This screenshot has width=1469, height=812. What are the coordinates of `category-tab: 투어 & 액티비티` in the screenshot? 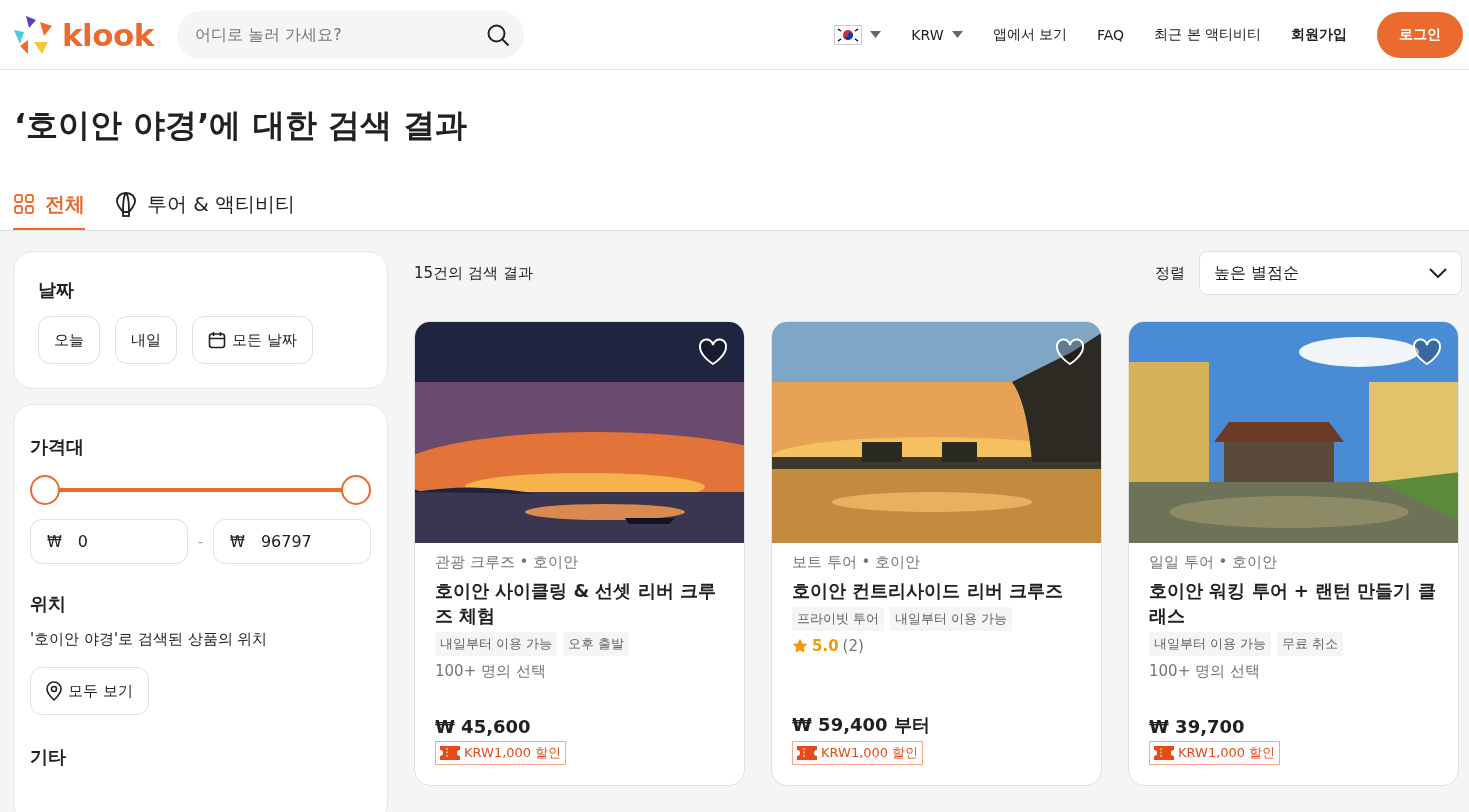 It's located at (205, 208).